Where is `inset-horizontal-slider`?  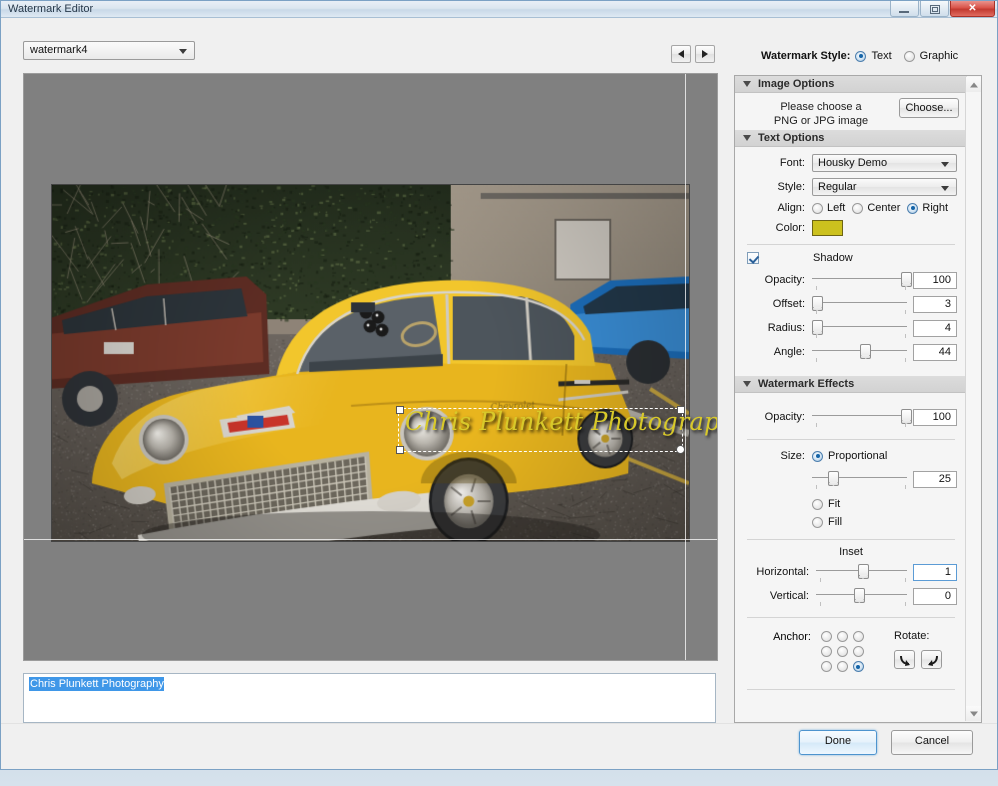 inset-horizontal-slider is located at coordinates (861, 572).